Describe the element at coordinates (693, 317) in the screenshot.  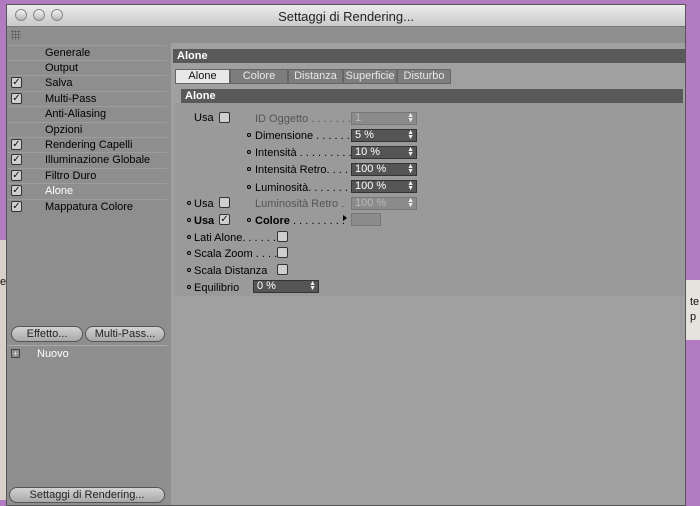
I see `desktop-text-right-line: p` at that location.